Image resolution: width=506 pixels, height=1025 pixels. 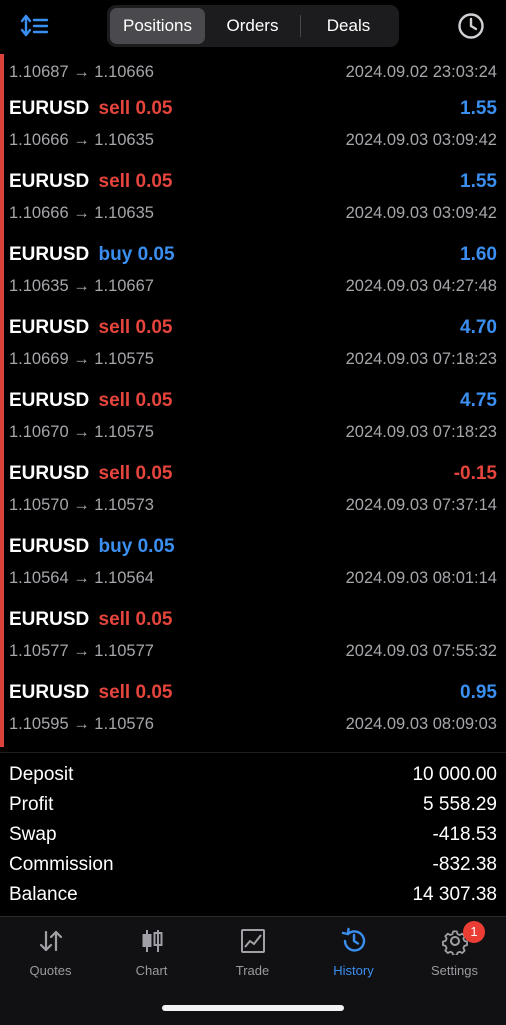 What do you see at coordinates (43, 894) in the screenshot?
I see `summary-label: Balance` at bounding box center [43, 894].